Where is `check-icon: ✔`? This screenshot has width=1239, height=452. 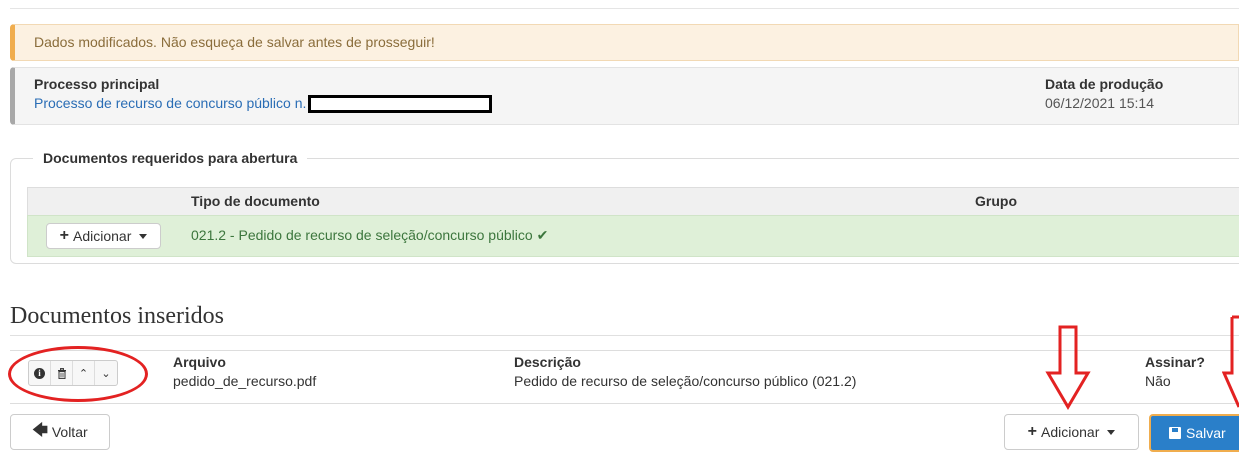
check-icon: ✔ is located at coordinates (542, 235).